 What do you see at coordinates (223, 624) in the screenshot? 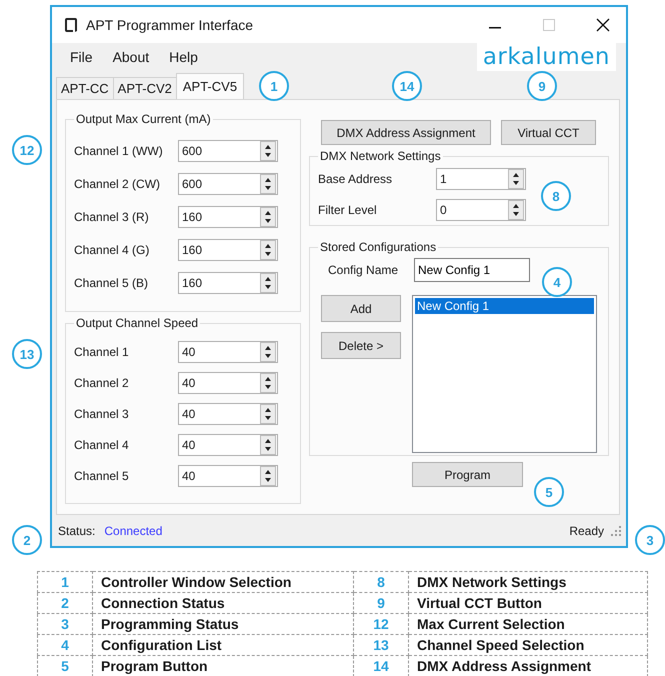
I see `table-cell: Programming Status` at bounding box center [223, 624].